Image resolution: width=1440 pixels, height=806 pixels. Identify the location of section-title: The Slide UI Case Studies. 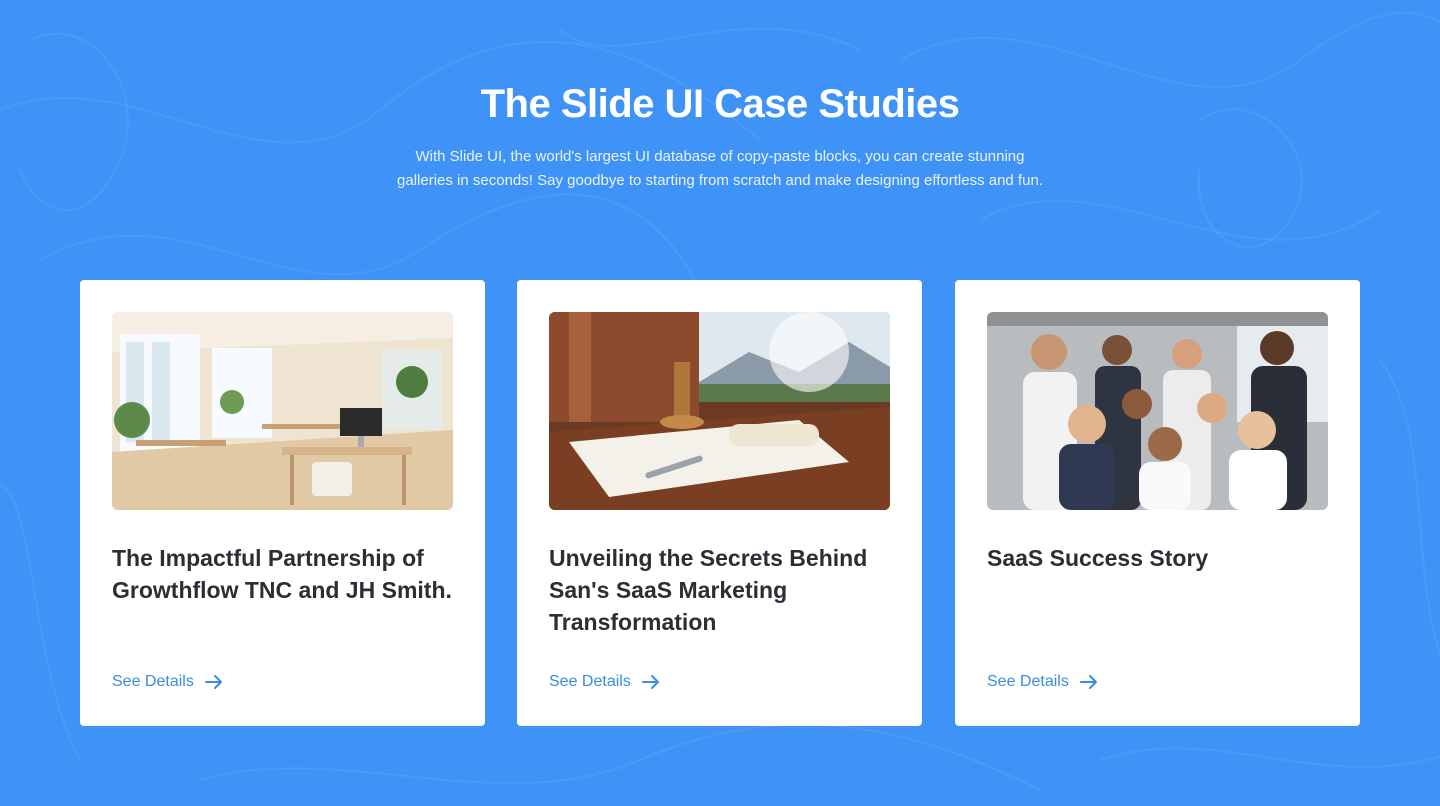
(720, 104).